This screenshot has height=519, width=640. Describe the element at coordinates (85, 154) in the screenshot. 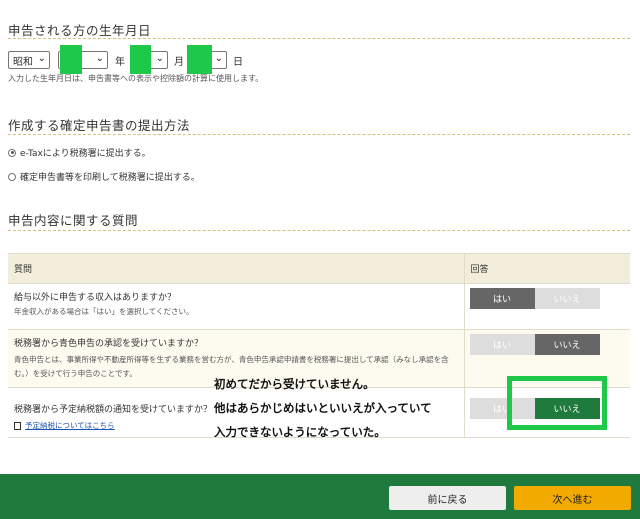

I see `radio-etax-label: e-Taxにより税務署に提出する。` at that location.